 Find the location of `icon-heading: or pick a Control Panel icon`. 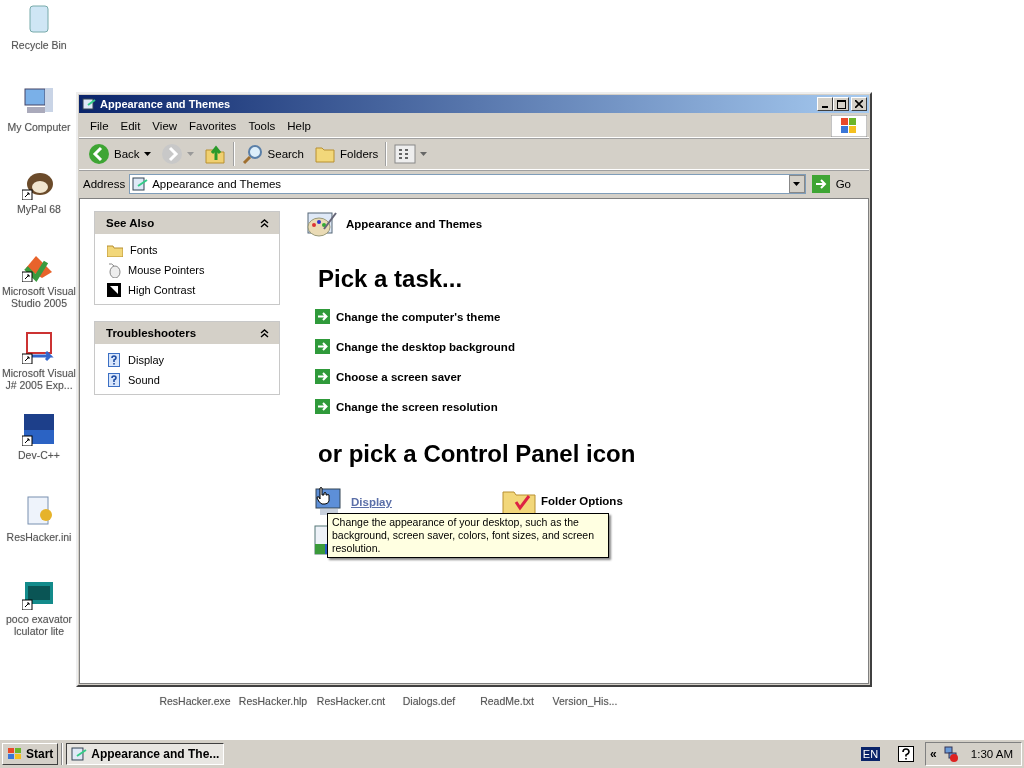

icon-heading: or pick a Control Panel icon is located at coordinates (477, 454).